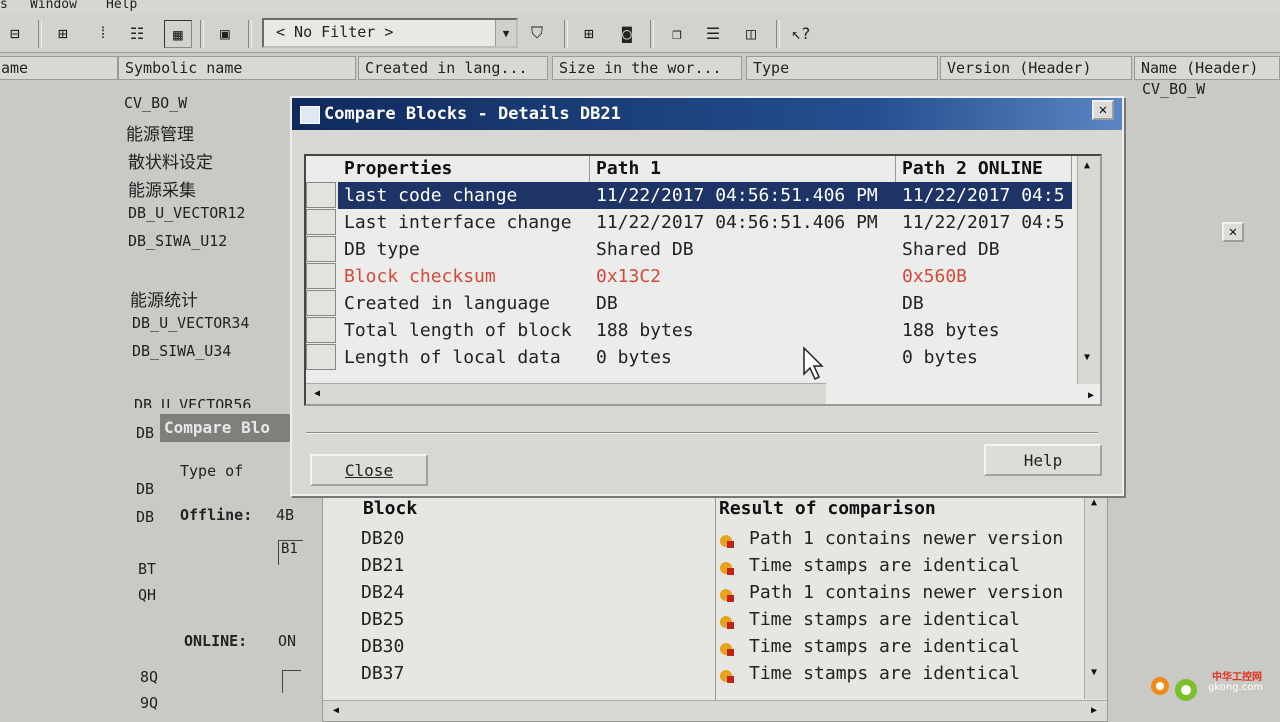  Describe the element at coordinates (713, 33) in the screenshot. I see `tile-horizontal-icon: ☰` at that location.